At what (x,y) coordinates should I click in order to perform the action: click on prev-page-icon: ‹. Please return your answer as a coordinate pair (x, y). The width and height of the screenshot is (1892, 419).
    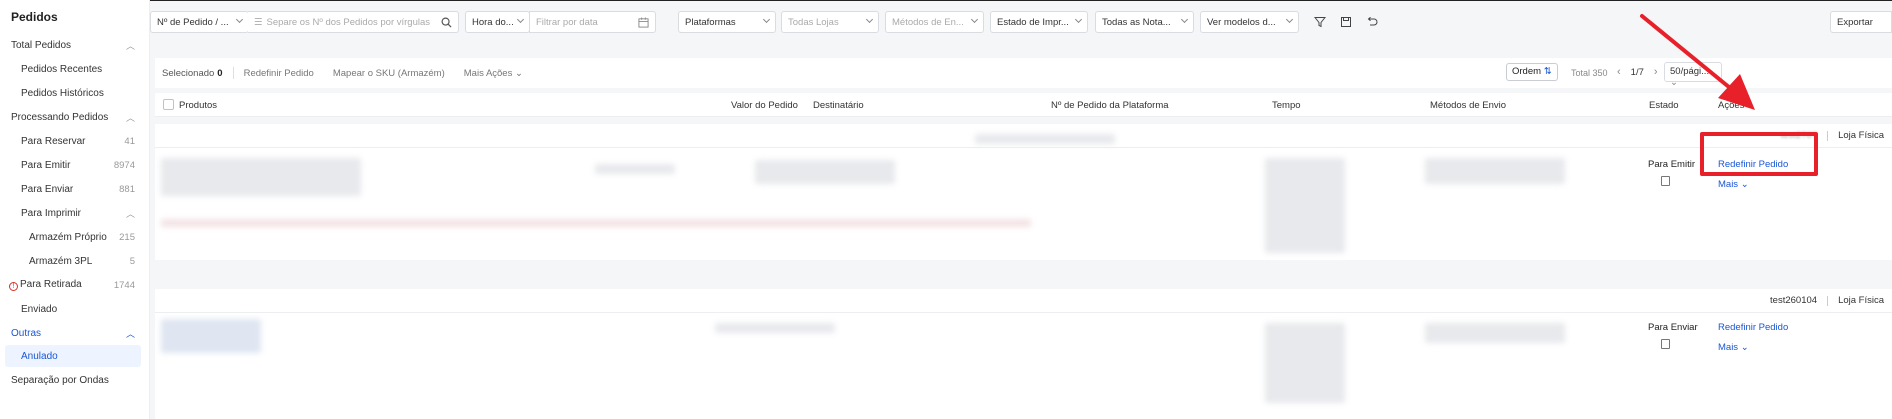
    Looking at the image, I should click on (1619, 72).